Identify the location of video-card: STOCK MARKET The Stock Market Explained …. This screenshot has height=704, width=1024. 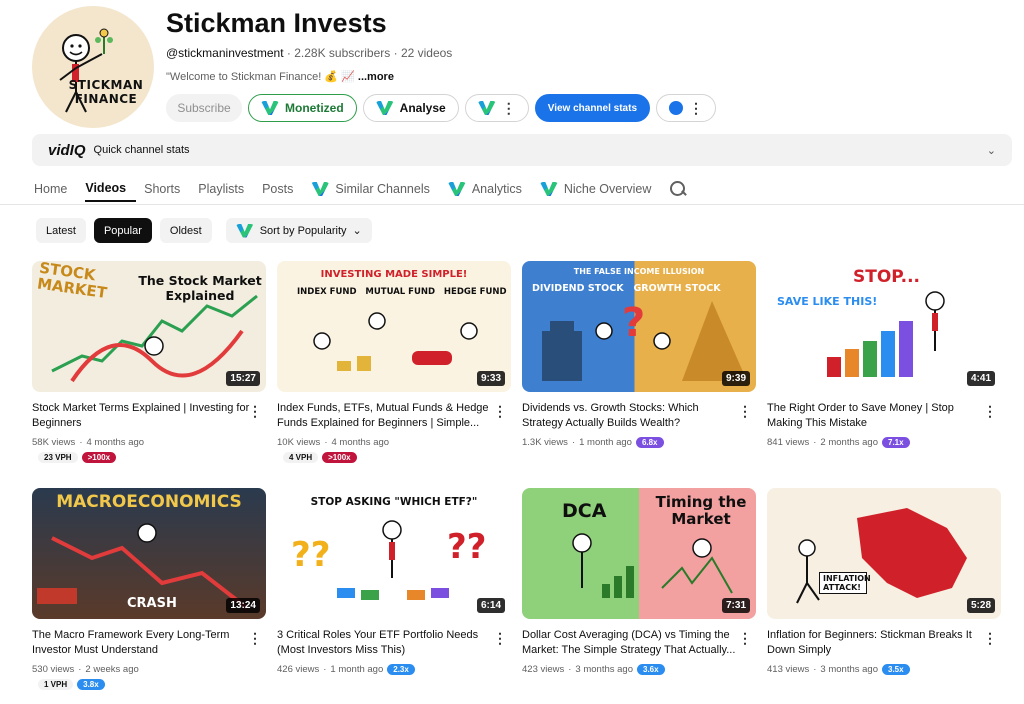
(149, 362).